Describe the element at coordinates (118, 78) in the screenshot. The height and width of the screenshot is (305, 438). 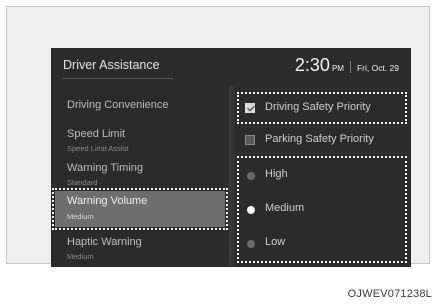
I see `title-underline` at that location.